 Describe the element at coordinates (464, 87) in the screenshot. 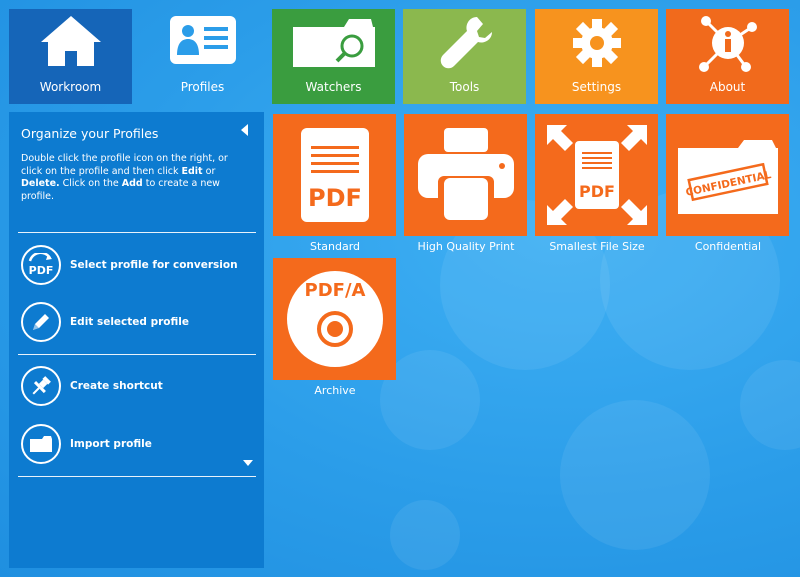

I see `nav-label: Tools` at that location.